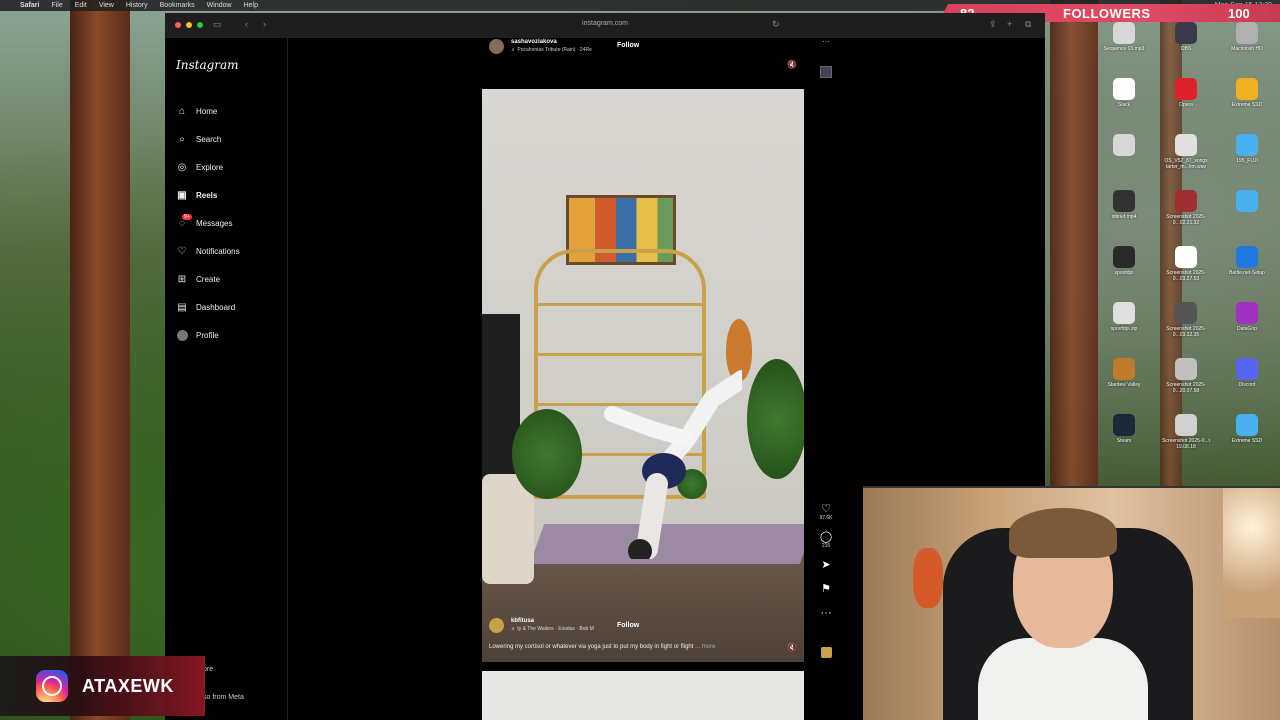 This screenshot has height=720, width=1280. Describe the element at coordinates (826, 518) in the screenshot. I see `like-count: 97.6K` at that location.